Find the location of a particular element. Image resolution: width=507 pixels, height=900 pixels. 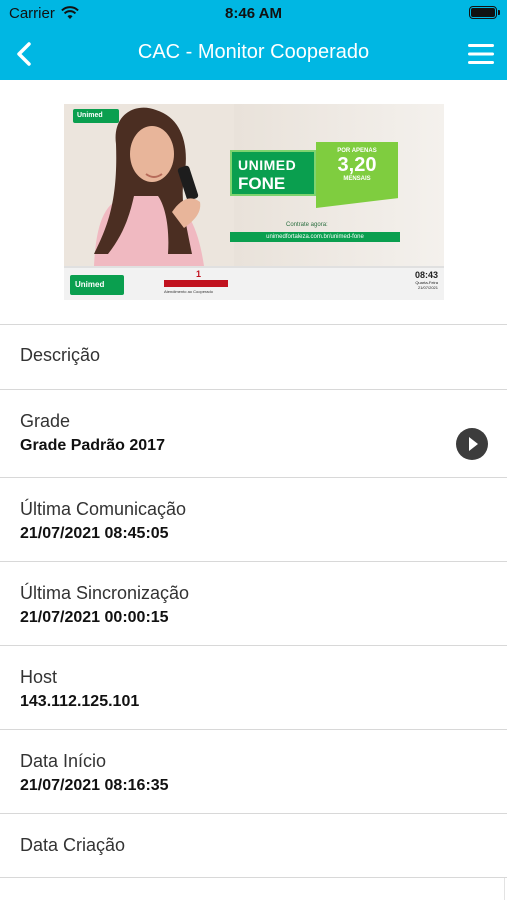

ticket-label: Atendimento ao Cooperado is located at coordinates (188, 291).